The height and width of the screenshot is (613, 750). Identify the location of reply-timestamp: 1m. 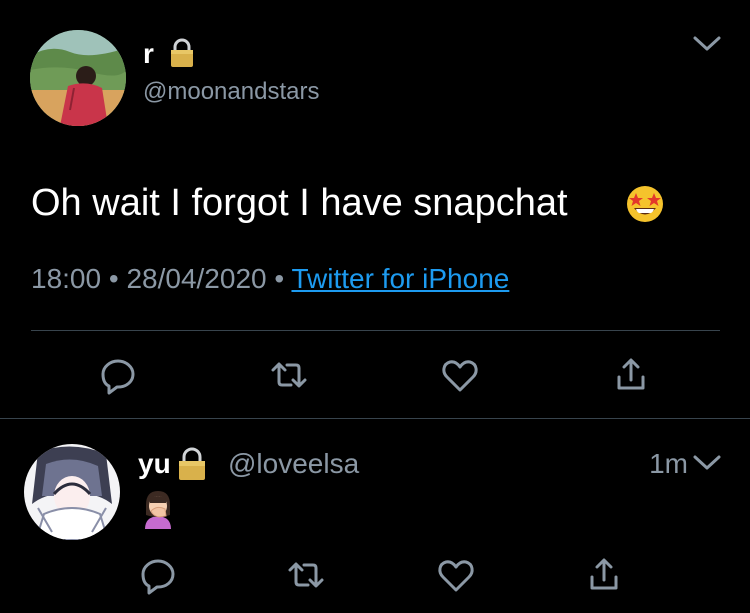
(668, 463).